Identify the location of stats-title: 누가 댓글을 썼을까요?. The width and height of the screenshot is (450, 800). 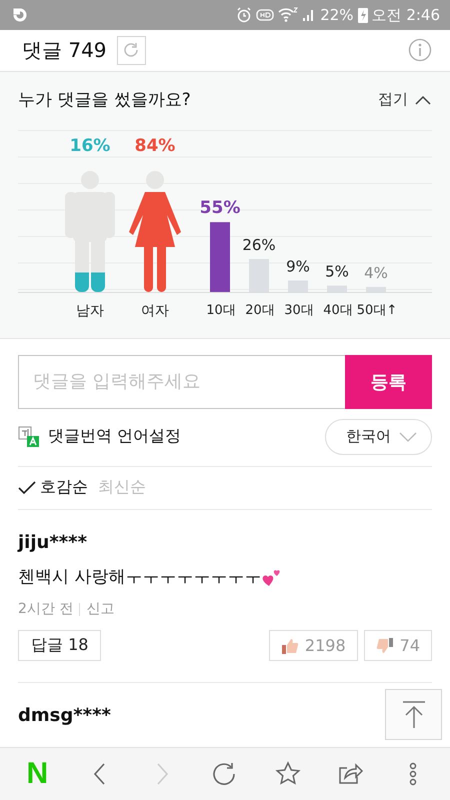
(105, 100).